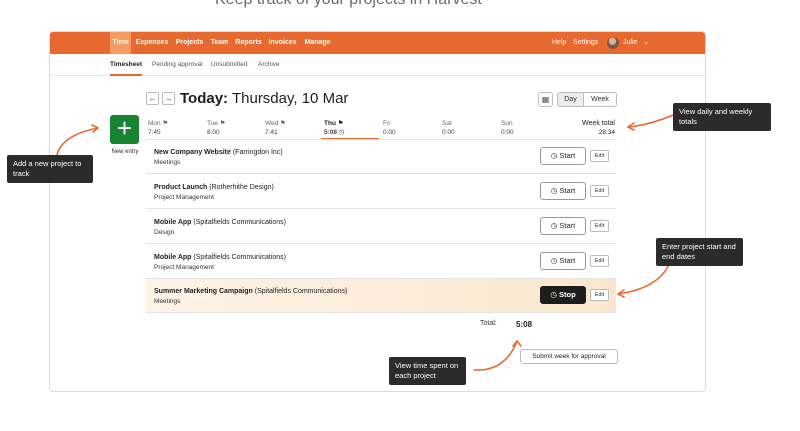  I want to click on callout-new-project: Add a new project to track, so click(50, 169).